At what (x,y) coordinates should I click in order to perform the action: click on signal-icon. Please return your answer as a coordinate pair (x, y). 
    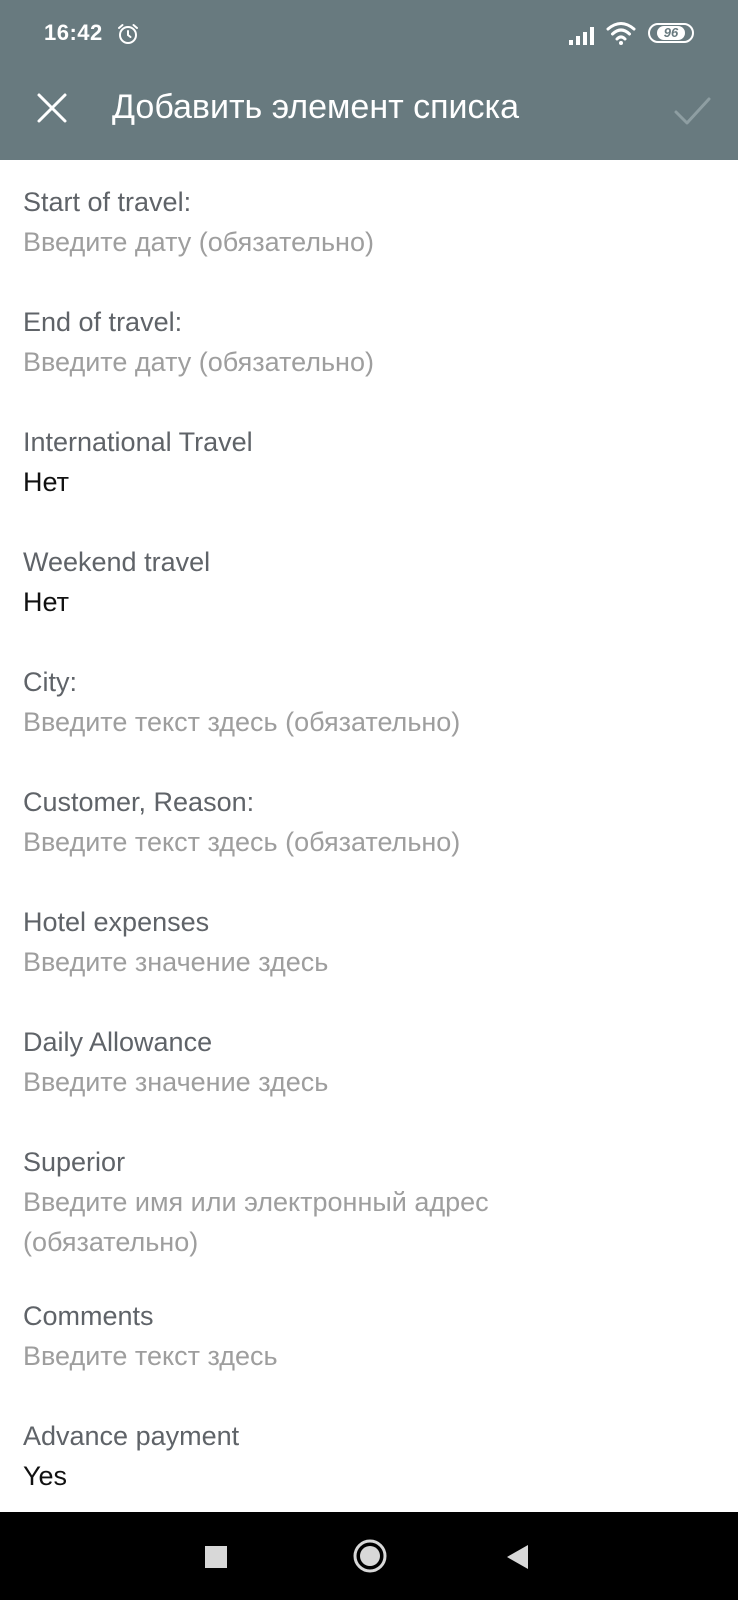
    Looking at the image, I should click on (581, 36).